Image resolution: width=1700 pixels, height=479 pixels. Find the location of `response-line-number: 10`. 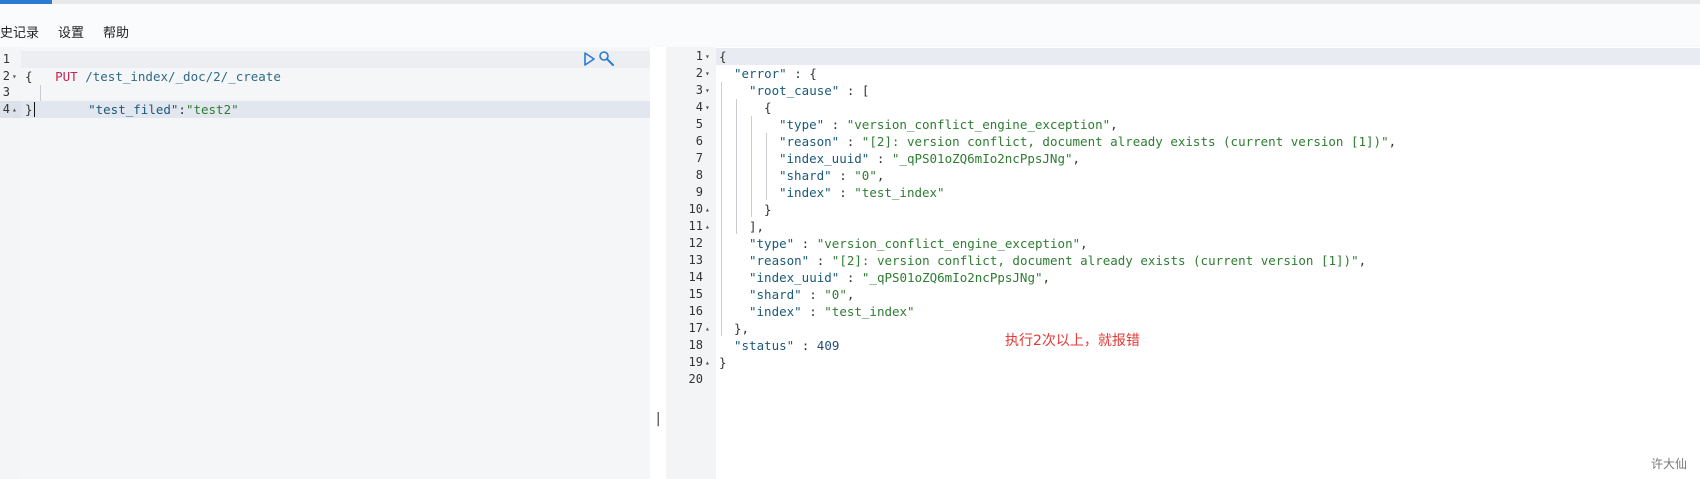

response-line-number: 10 is located at coordinates (695, 209).